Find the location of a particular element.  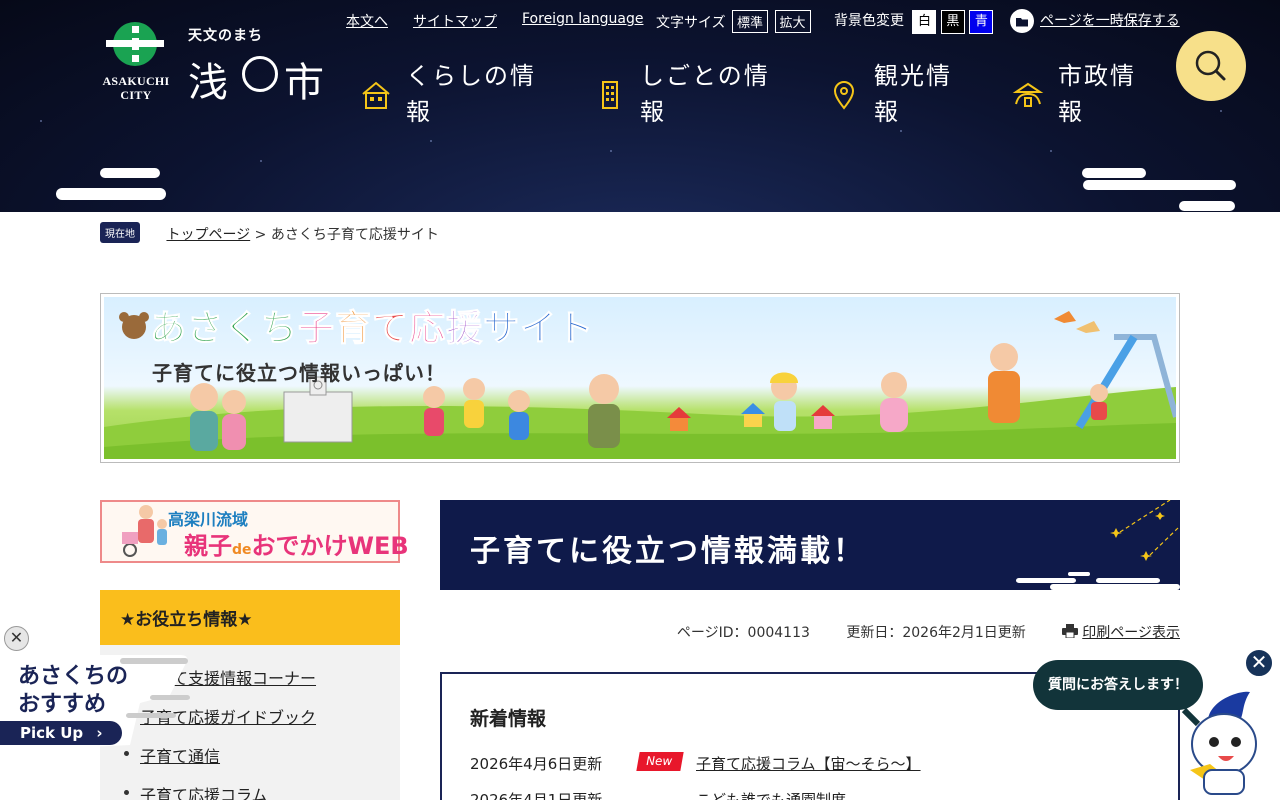

util-foreign-wrap: Foreign language is located at coordinates (582, 19).